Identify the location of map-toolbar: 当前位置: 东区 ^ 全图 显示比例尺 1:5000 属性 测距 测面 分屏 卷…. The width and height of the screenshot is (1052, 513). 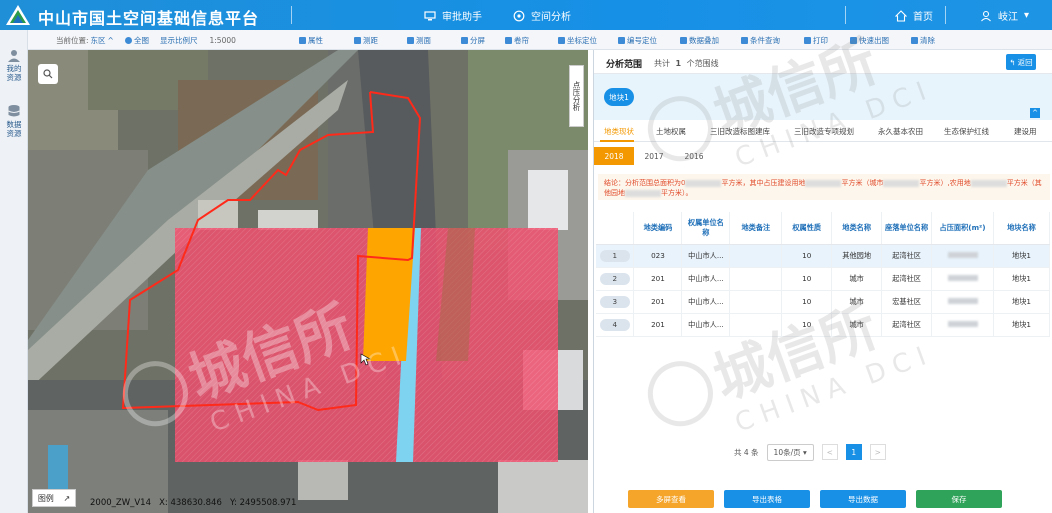
(540, 40).